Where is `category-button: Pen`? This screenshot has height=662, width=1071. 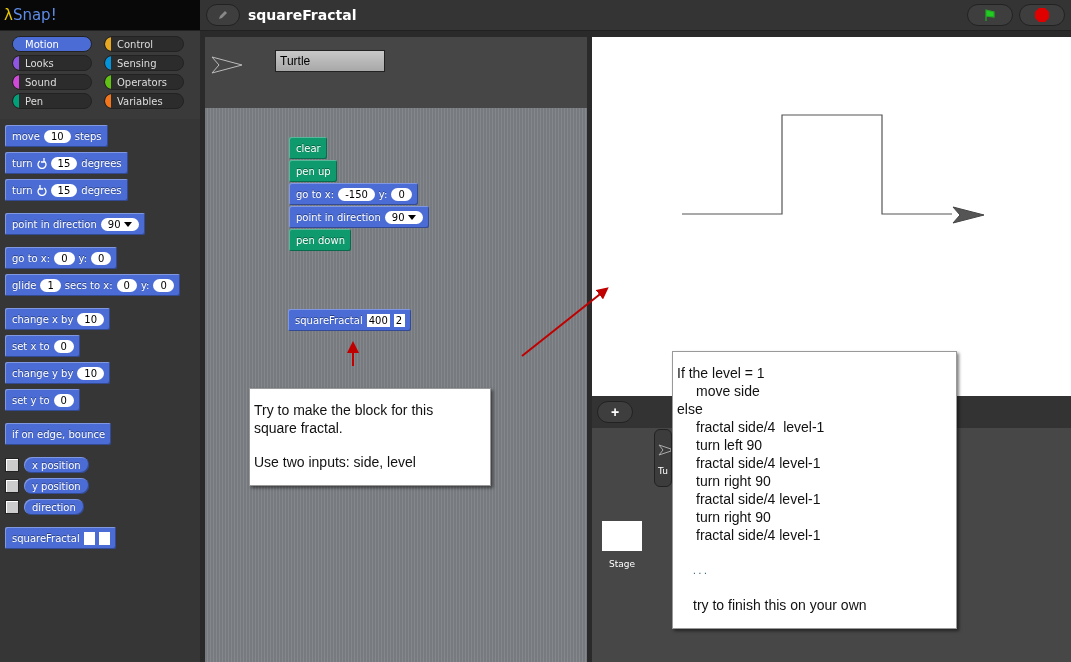
category-button: Pen is located at coordinates (52, 101).